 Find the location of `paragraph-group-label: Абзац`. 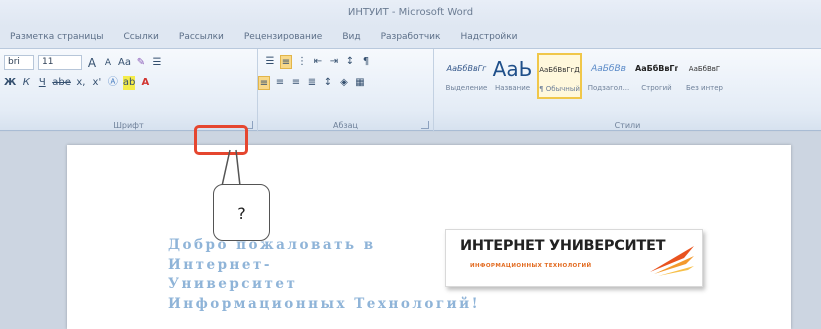

paragraph-group-label: Абзац is located at coordinates (345, 125).